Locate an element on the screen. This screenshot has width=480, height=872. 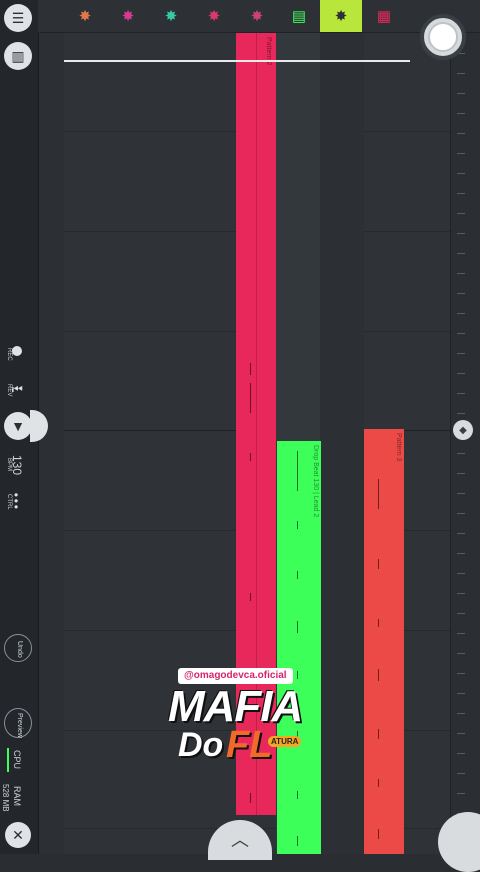
scroll-knob: ◆ is located at coordinates (463, 430).